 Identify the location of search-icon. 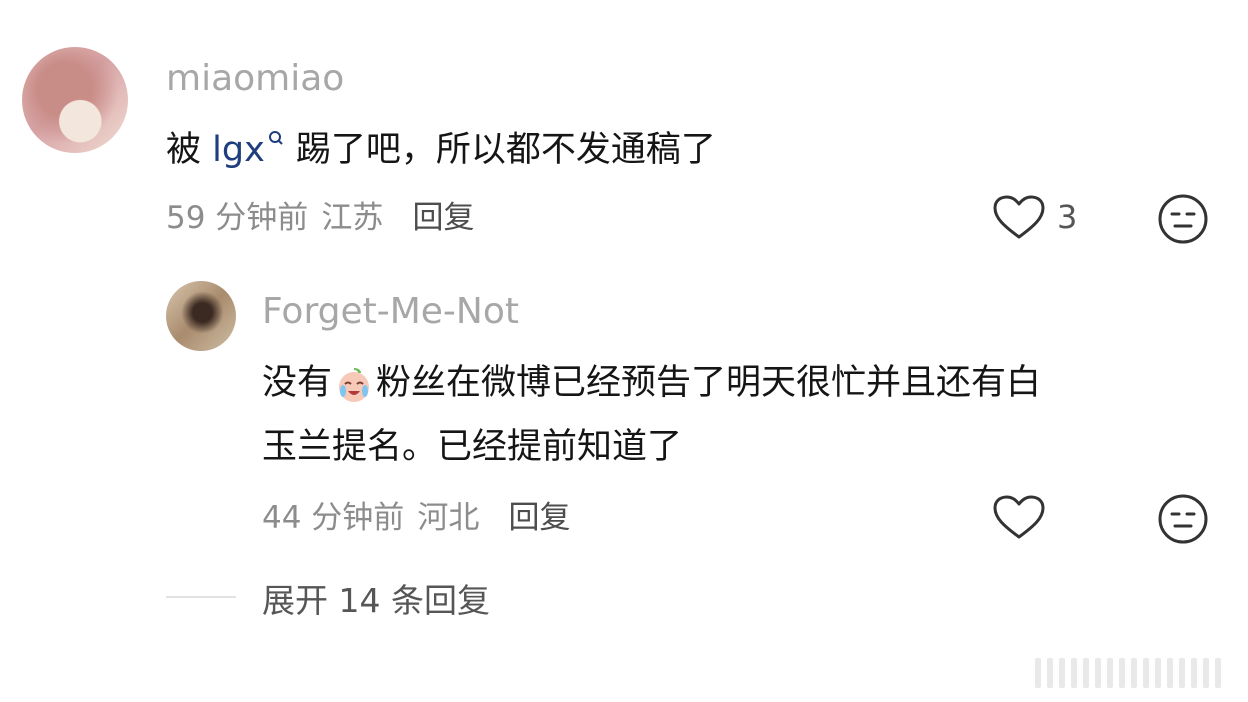
(276, 139).